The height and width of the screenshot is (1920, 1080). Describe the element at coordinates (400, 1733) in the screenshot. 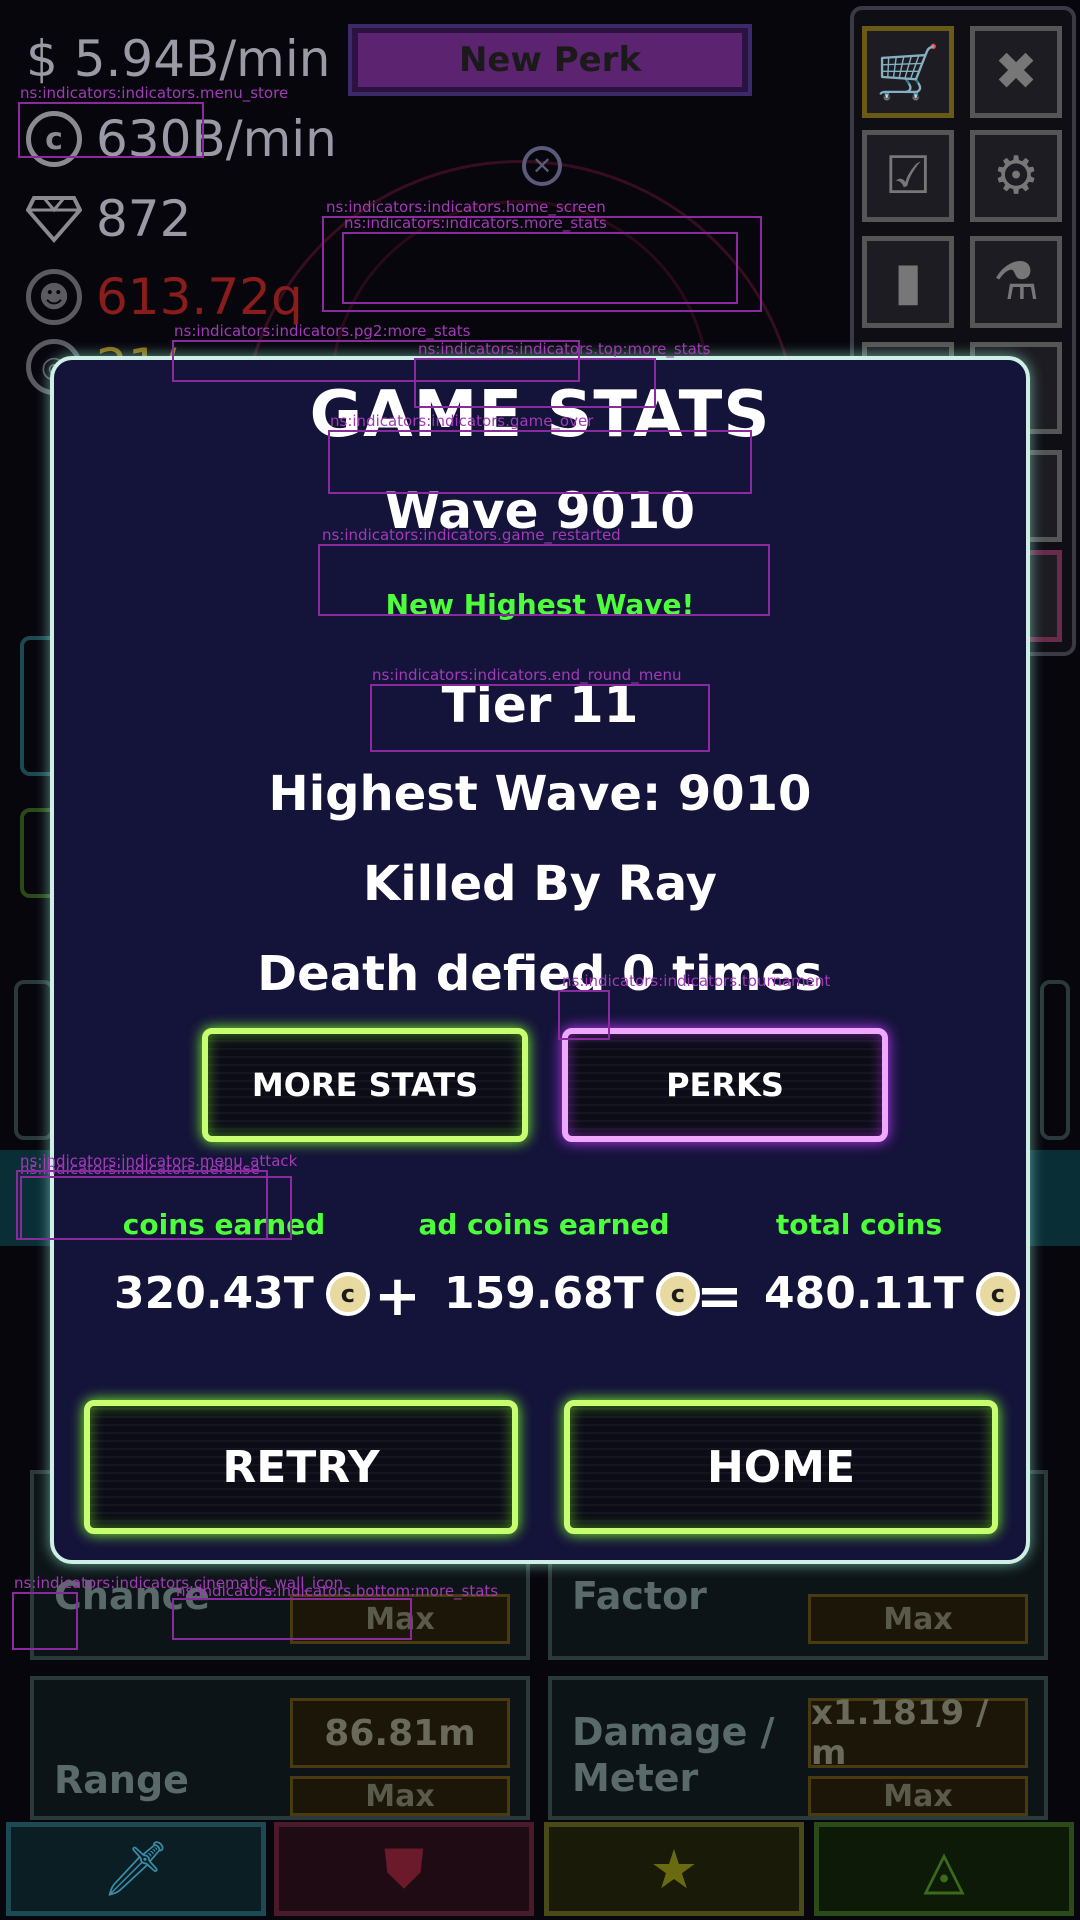

I see `range-value: 86.81m` at that location.